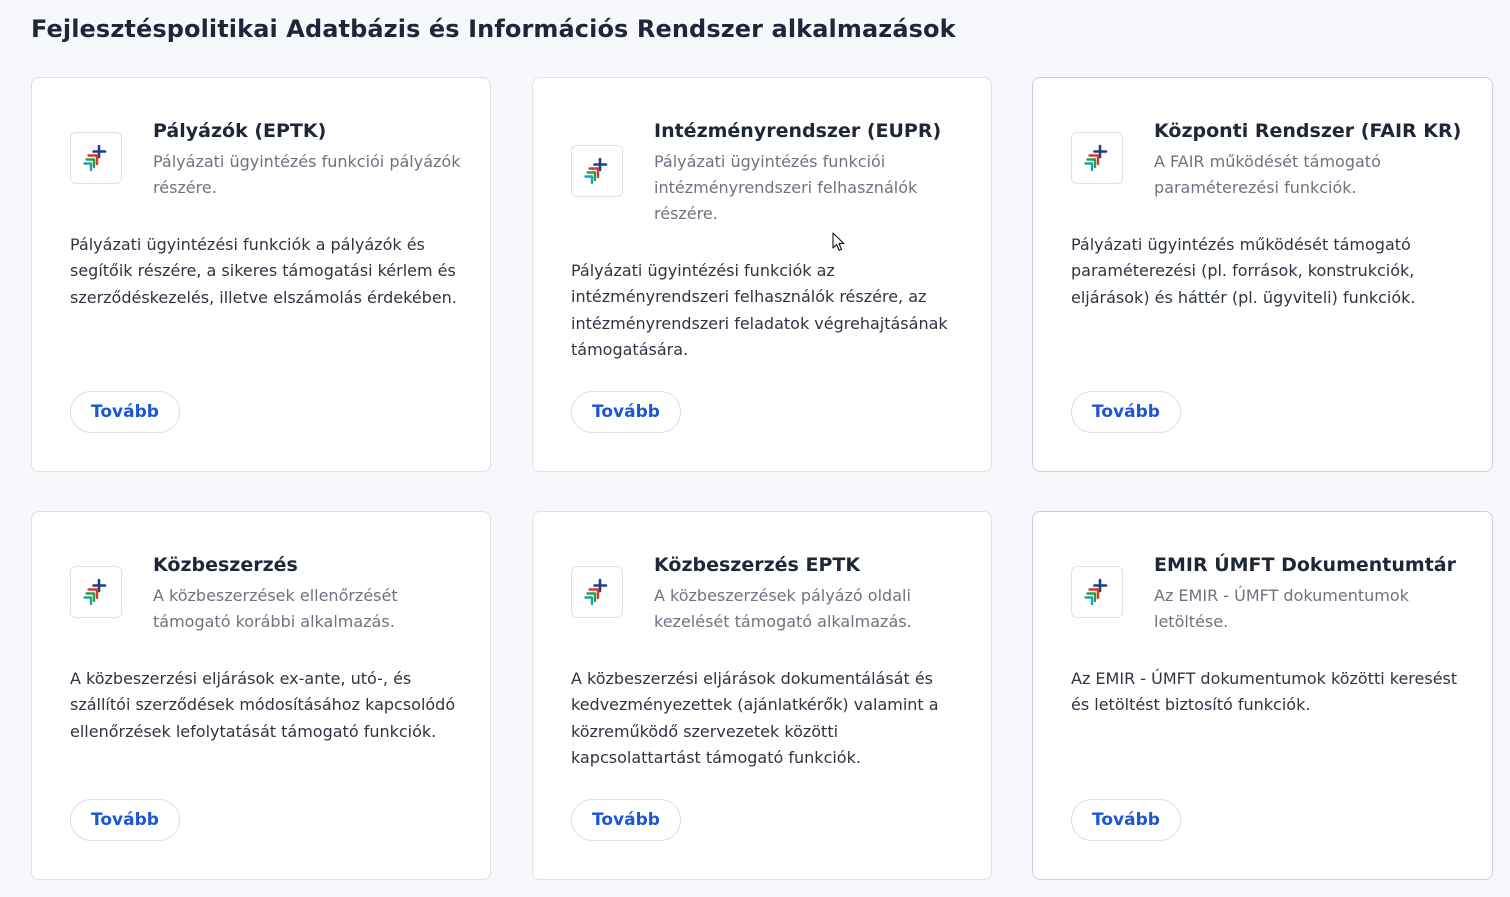  What do you see at coordinates (125, 412) in the screenshot?
I see `more-button-eptk: Tovább` at bounding box center [125, 412].